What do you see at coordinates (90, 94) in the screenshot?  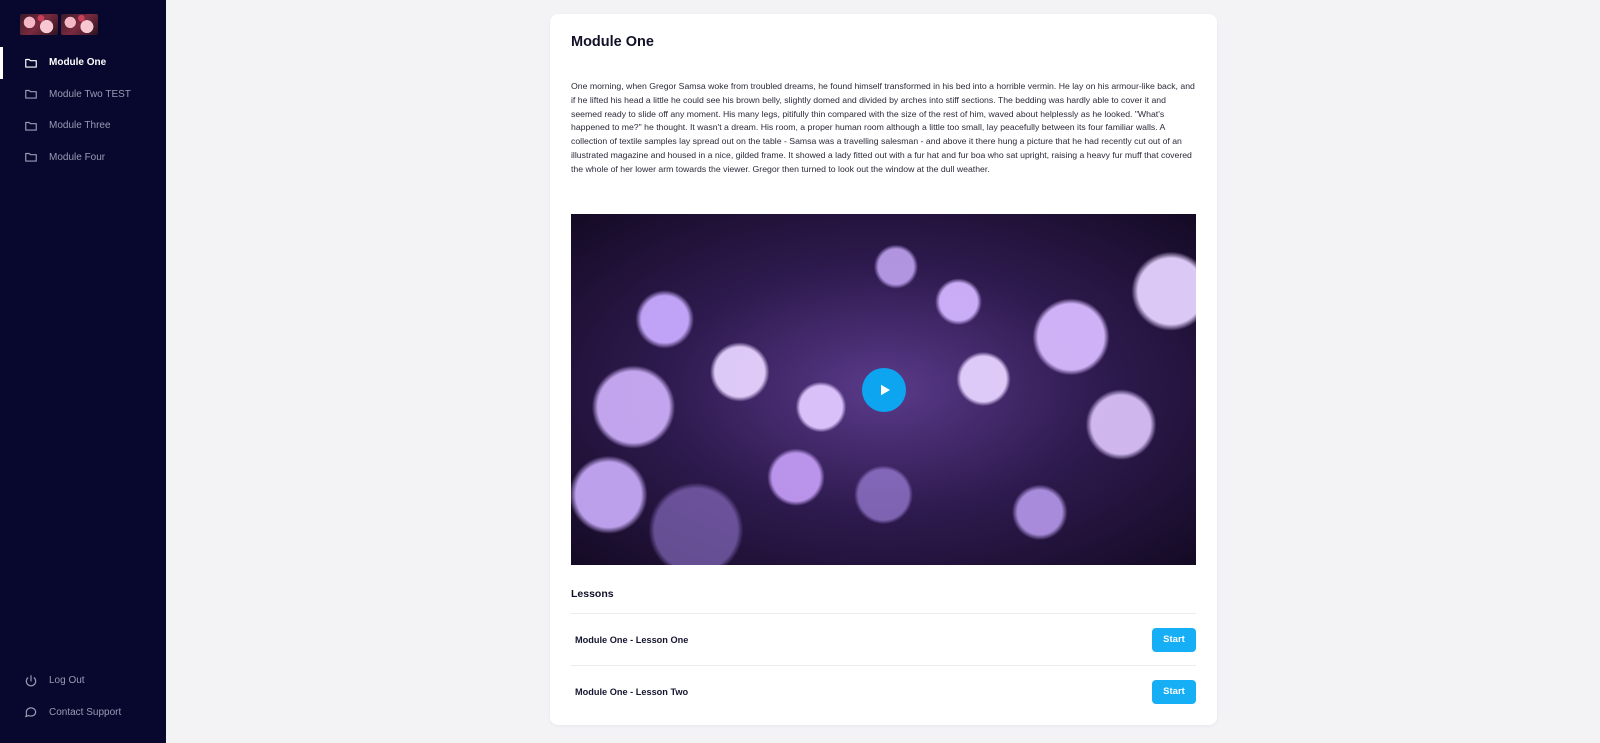 I see `sidebar-item-label: Module Two TEST` at bounding box center [90, 94].